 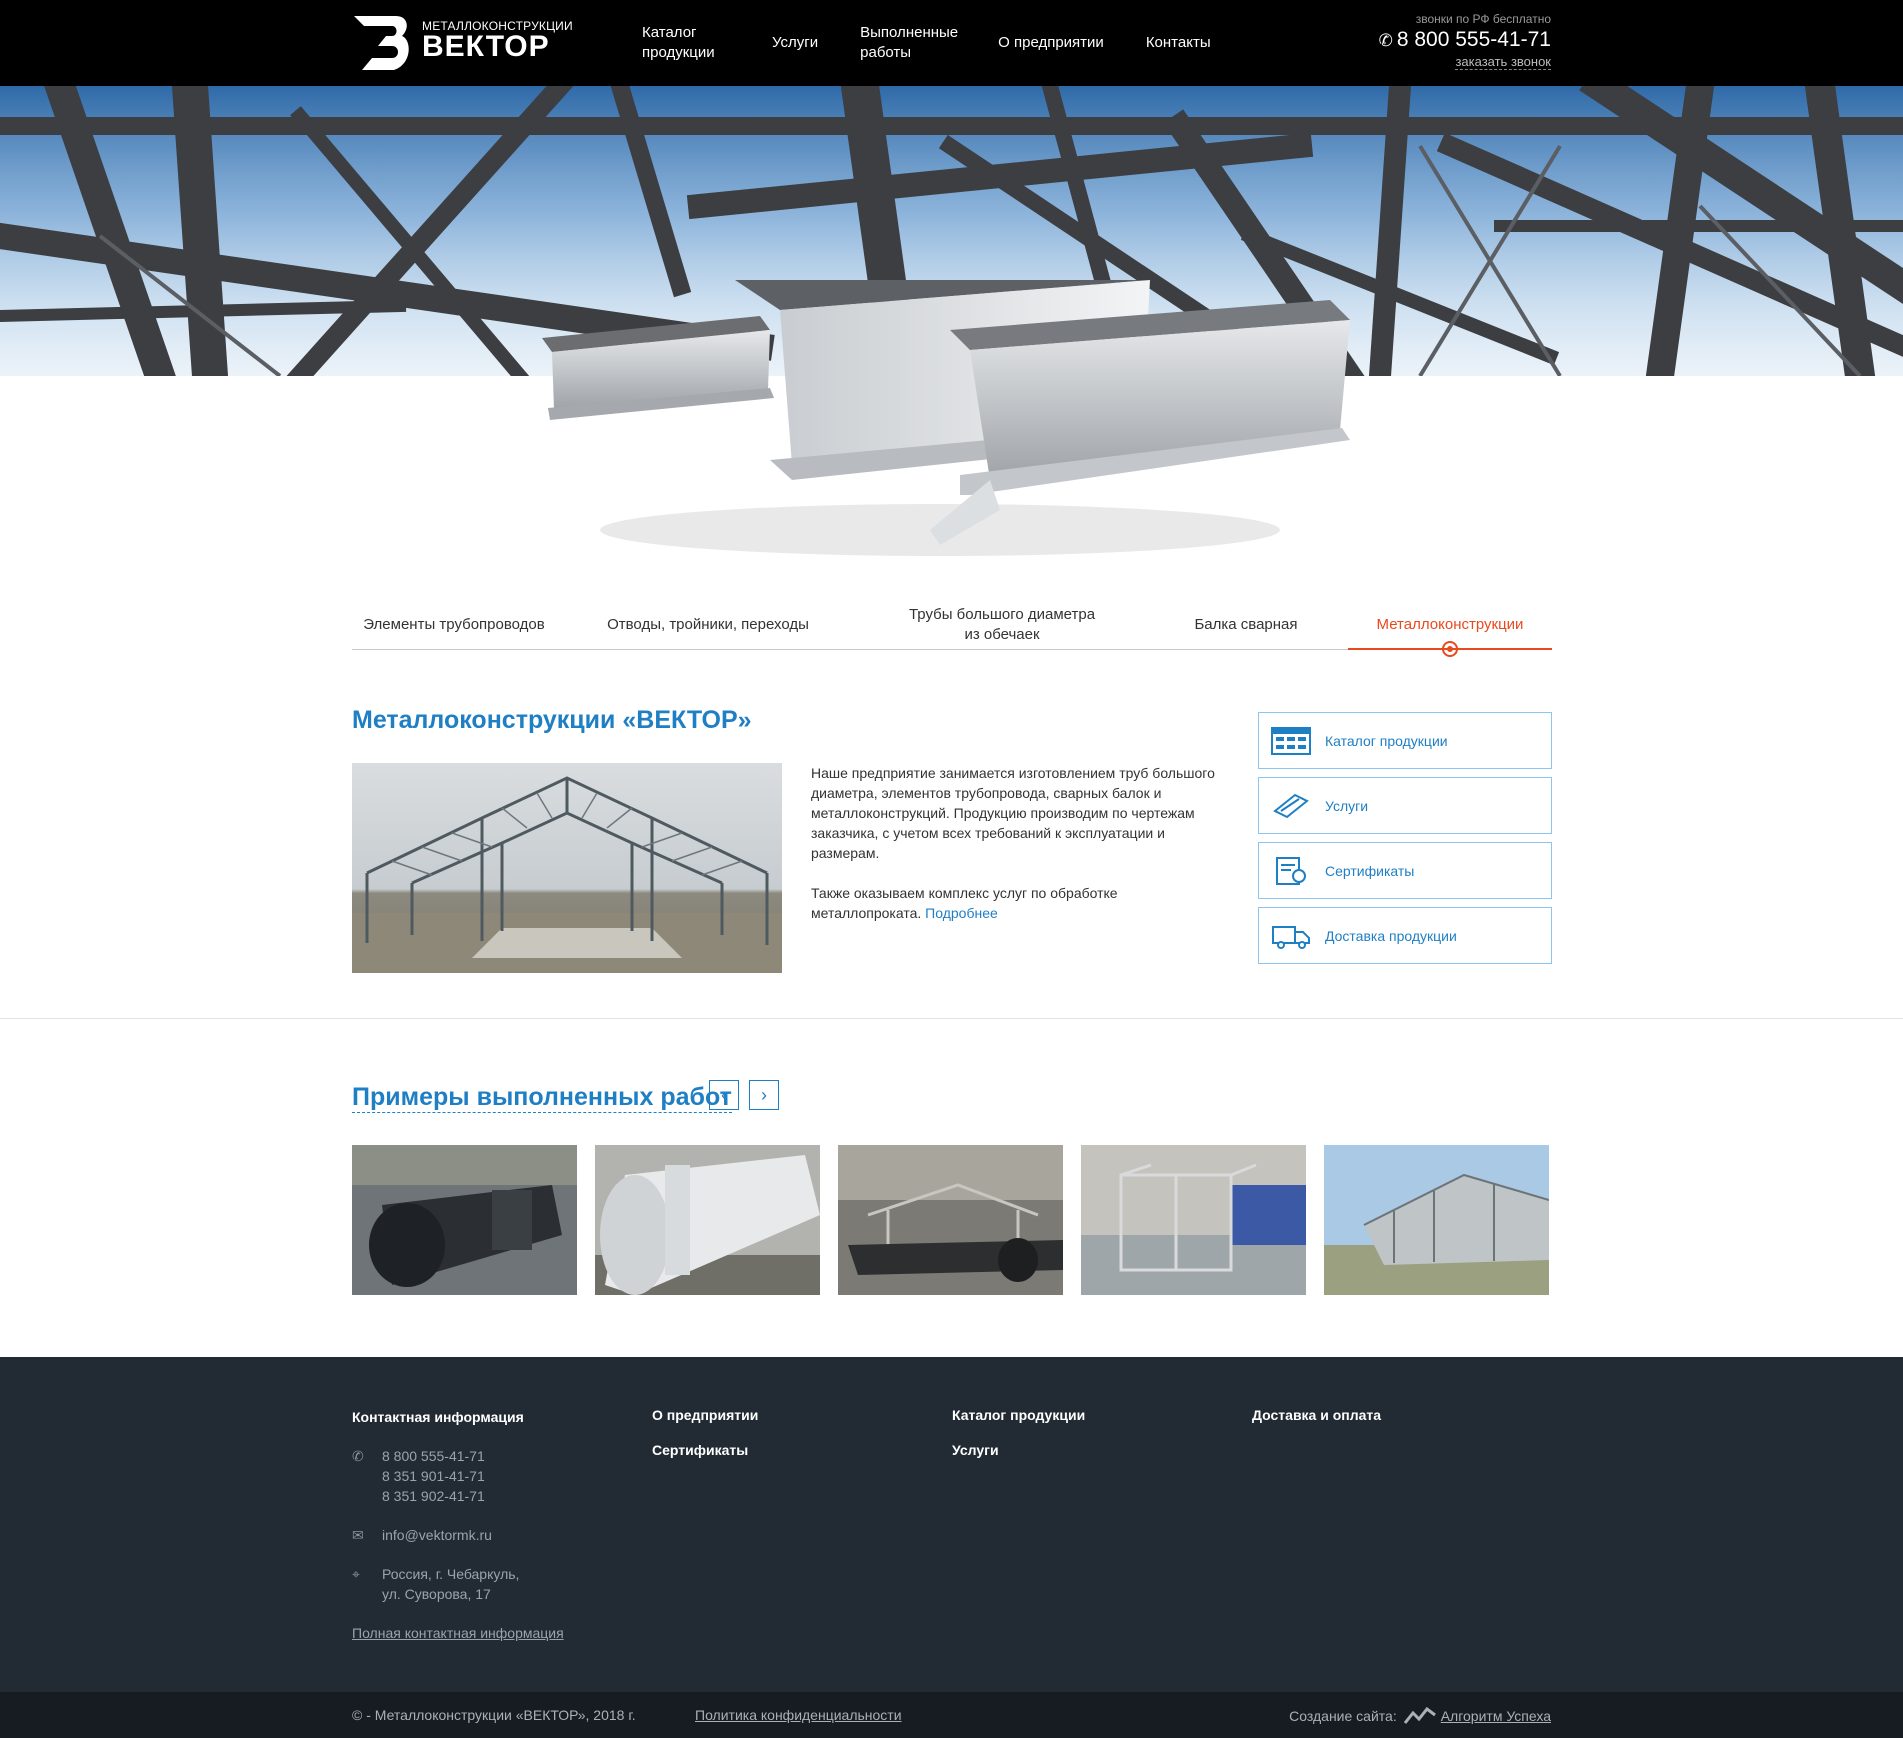 What do you see at coordinates (1450, 649) in the screenshot?
I see `active-tab-indicator` at bounding box center [1450, 649].